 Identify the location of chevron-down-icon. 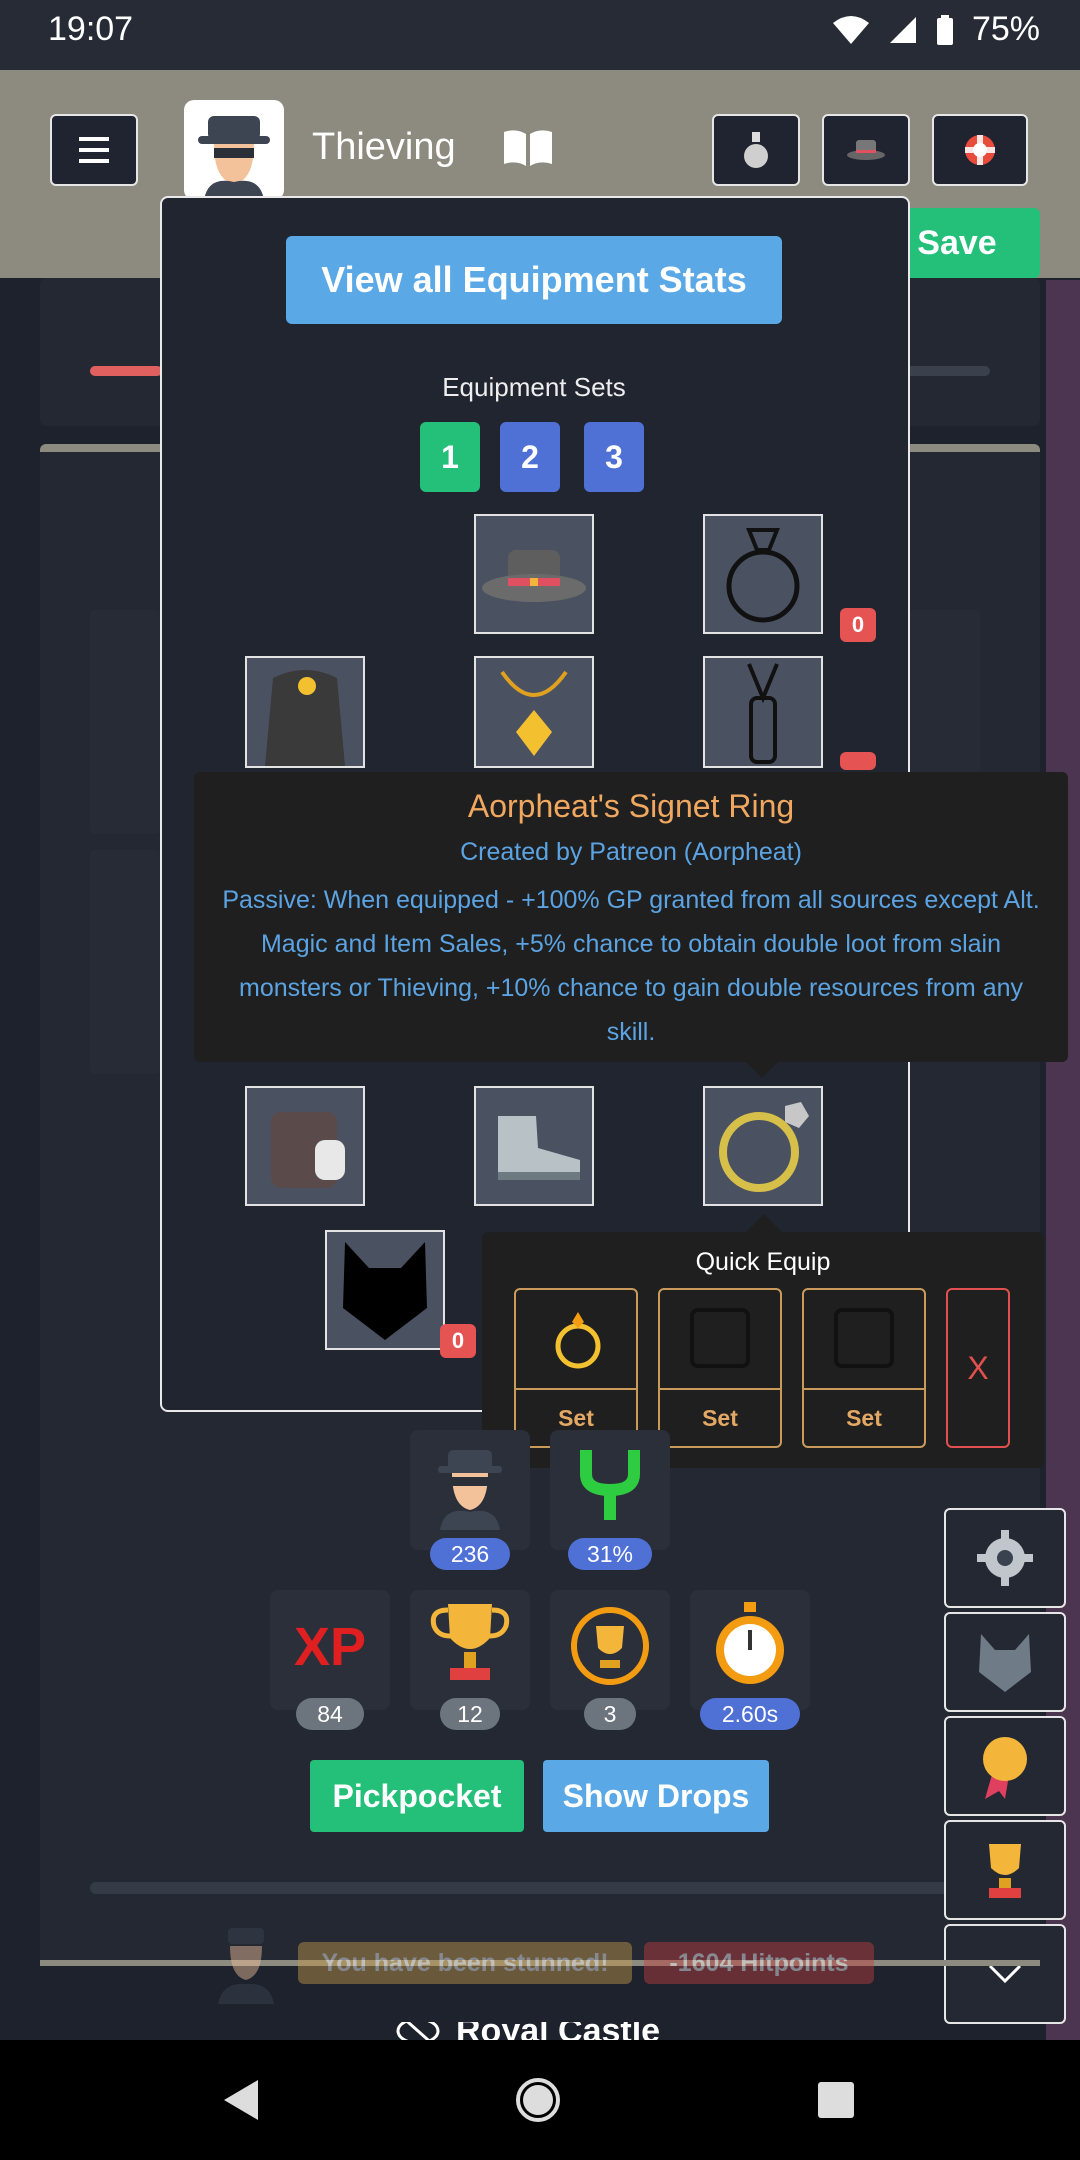
(1005, 1974).